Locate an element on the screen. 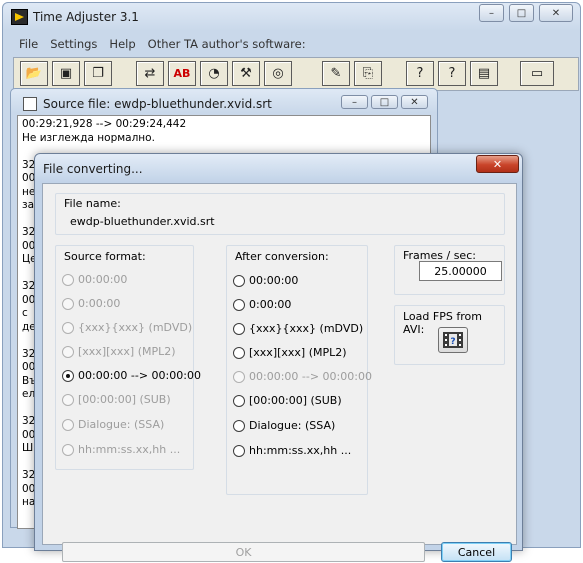  target-option: Dialogue: (SSA) is located at coordinates (284, 425).